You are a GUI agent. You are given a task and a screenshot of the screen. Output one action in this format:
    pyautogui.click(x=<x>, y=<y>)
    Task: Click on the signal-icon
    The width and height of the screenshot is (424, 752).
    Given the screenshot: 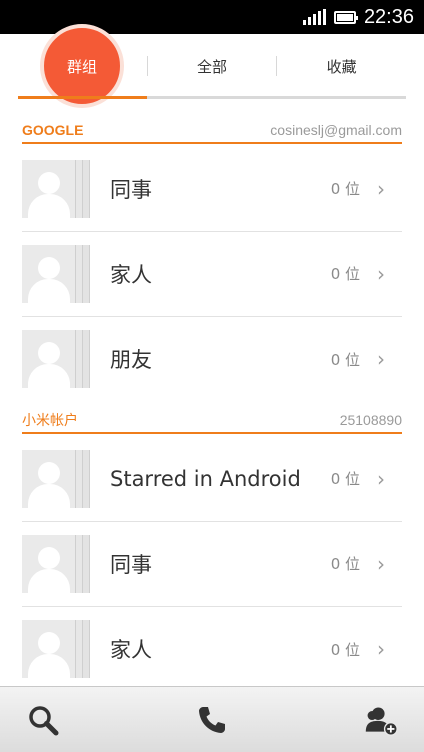 What is the action you would take?
    pyautogui.click(x=314, y=17)
    